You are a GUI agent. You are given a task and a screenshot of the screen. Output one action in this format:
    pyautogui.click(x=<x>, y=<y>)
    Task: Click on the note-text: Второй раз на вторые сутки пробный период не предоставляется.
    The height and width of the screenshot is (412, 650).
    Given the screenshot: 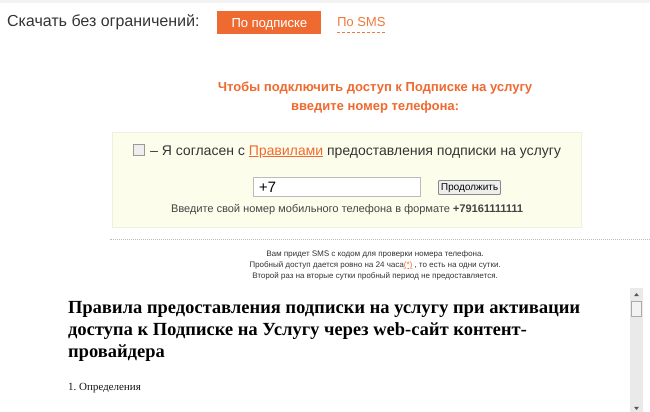 What is the action you would take?
    pyautogui.click(x=375, y=275)
    